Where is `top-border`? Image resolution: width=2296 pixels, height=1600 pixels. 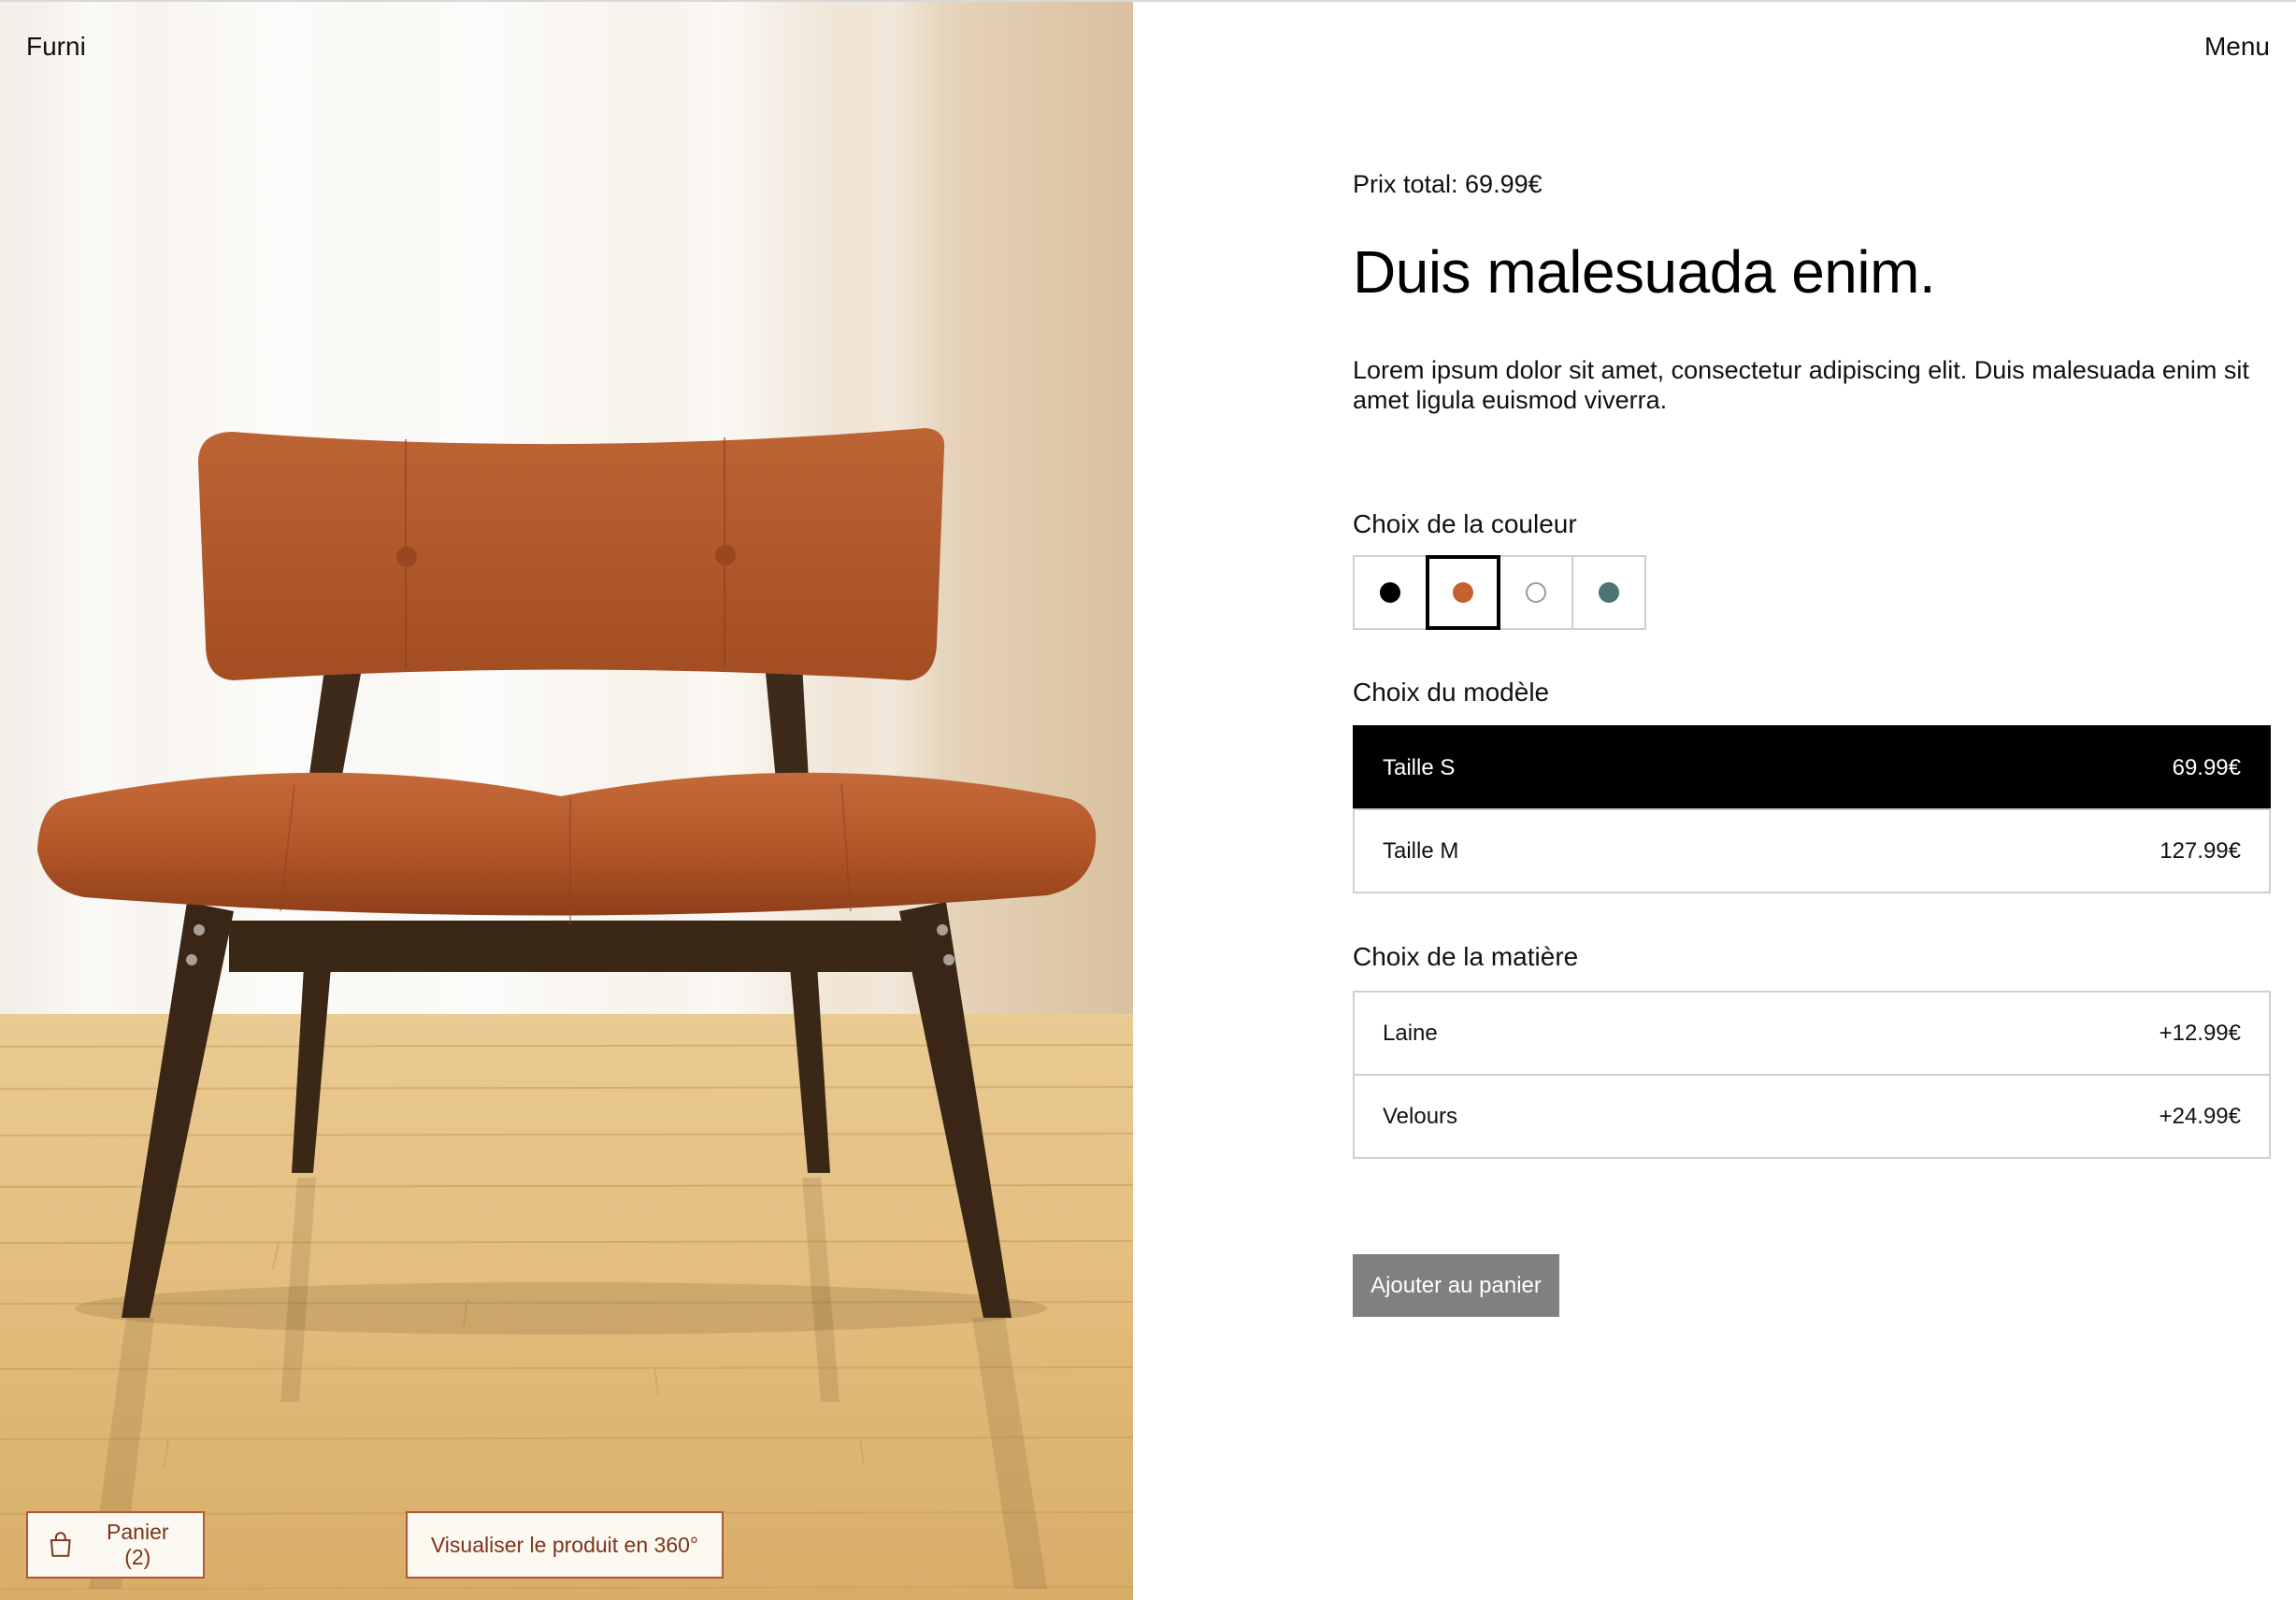
top-border is located at coordinates (1148, 1).